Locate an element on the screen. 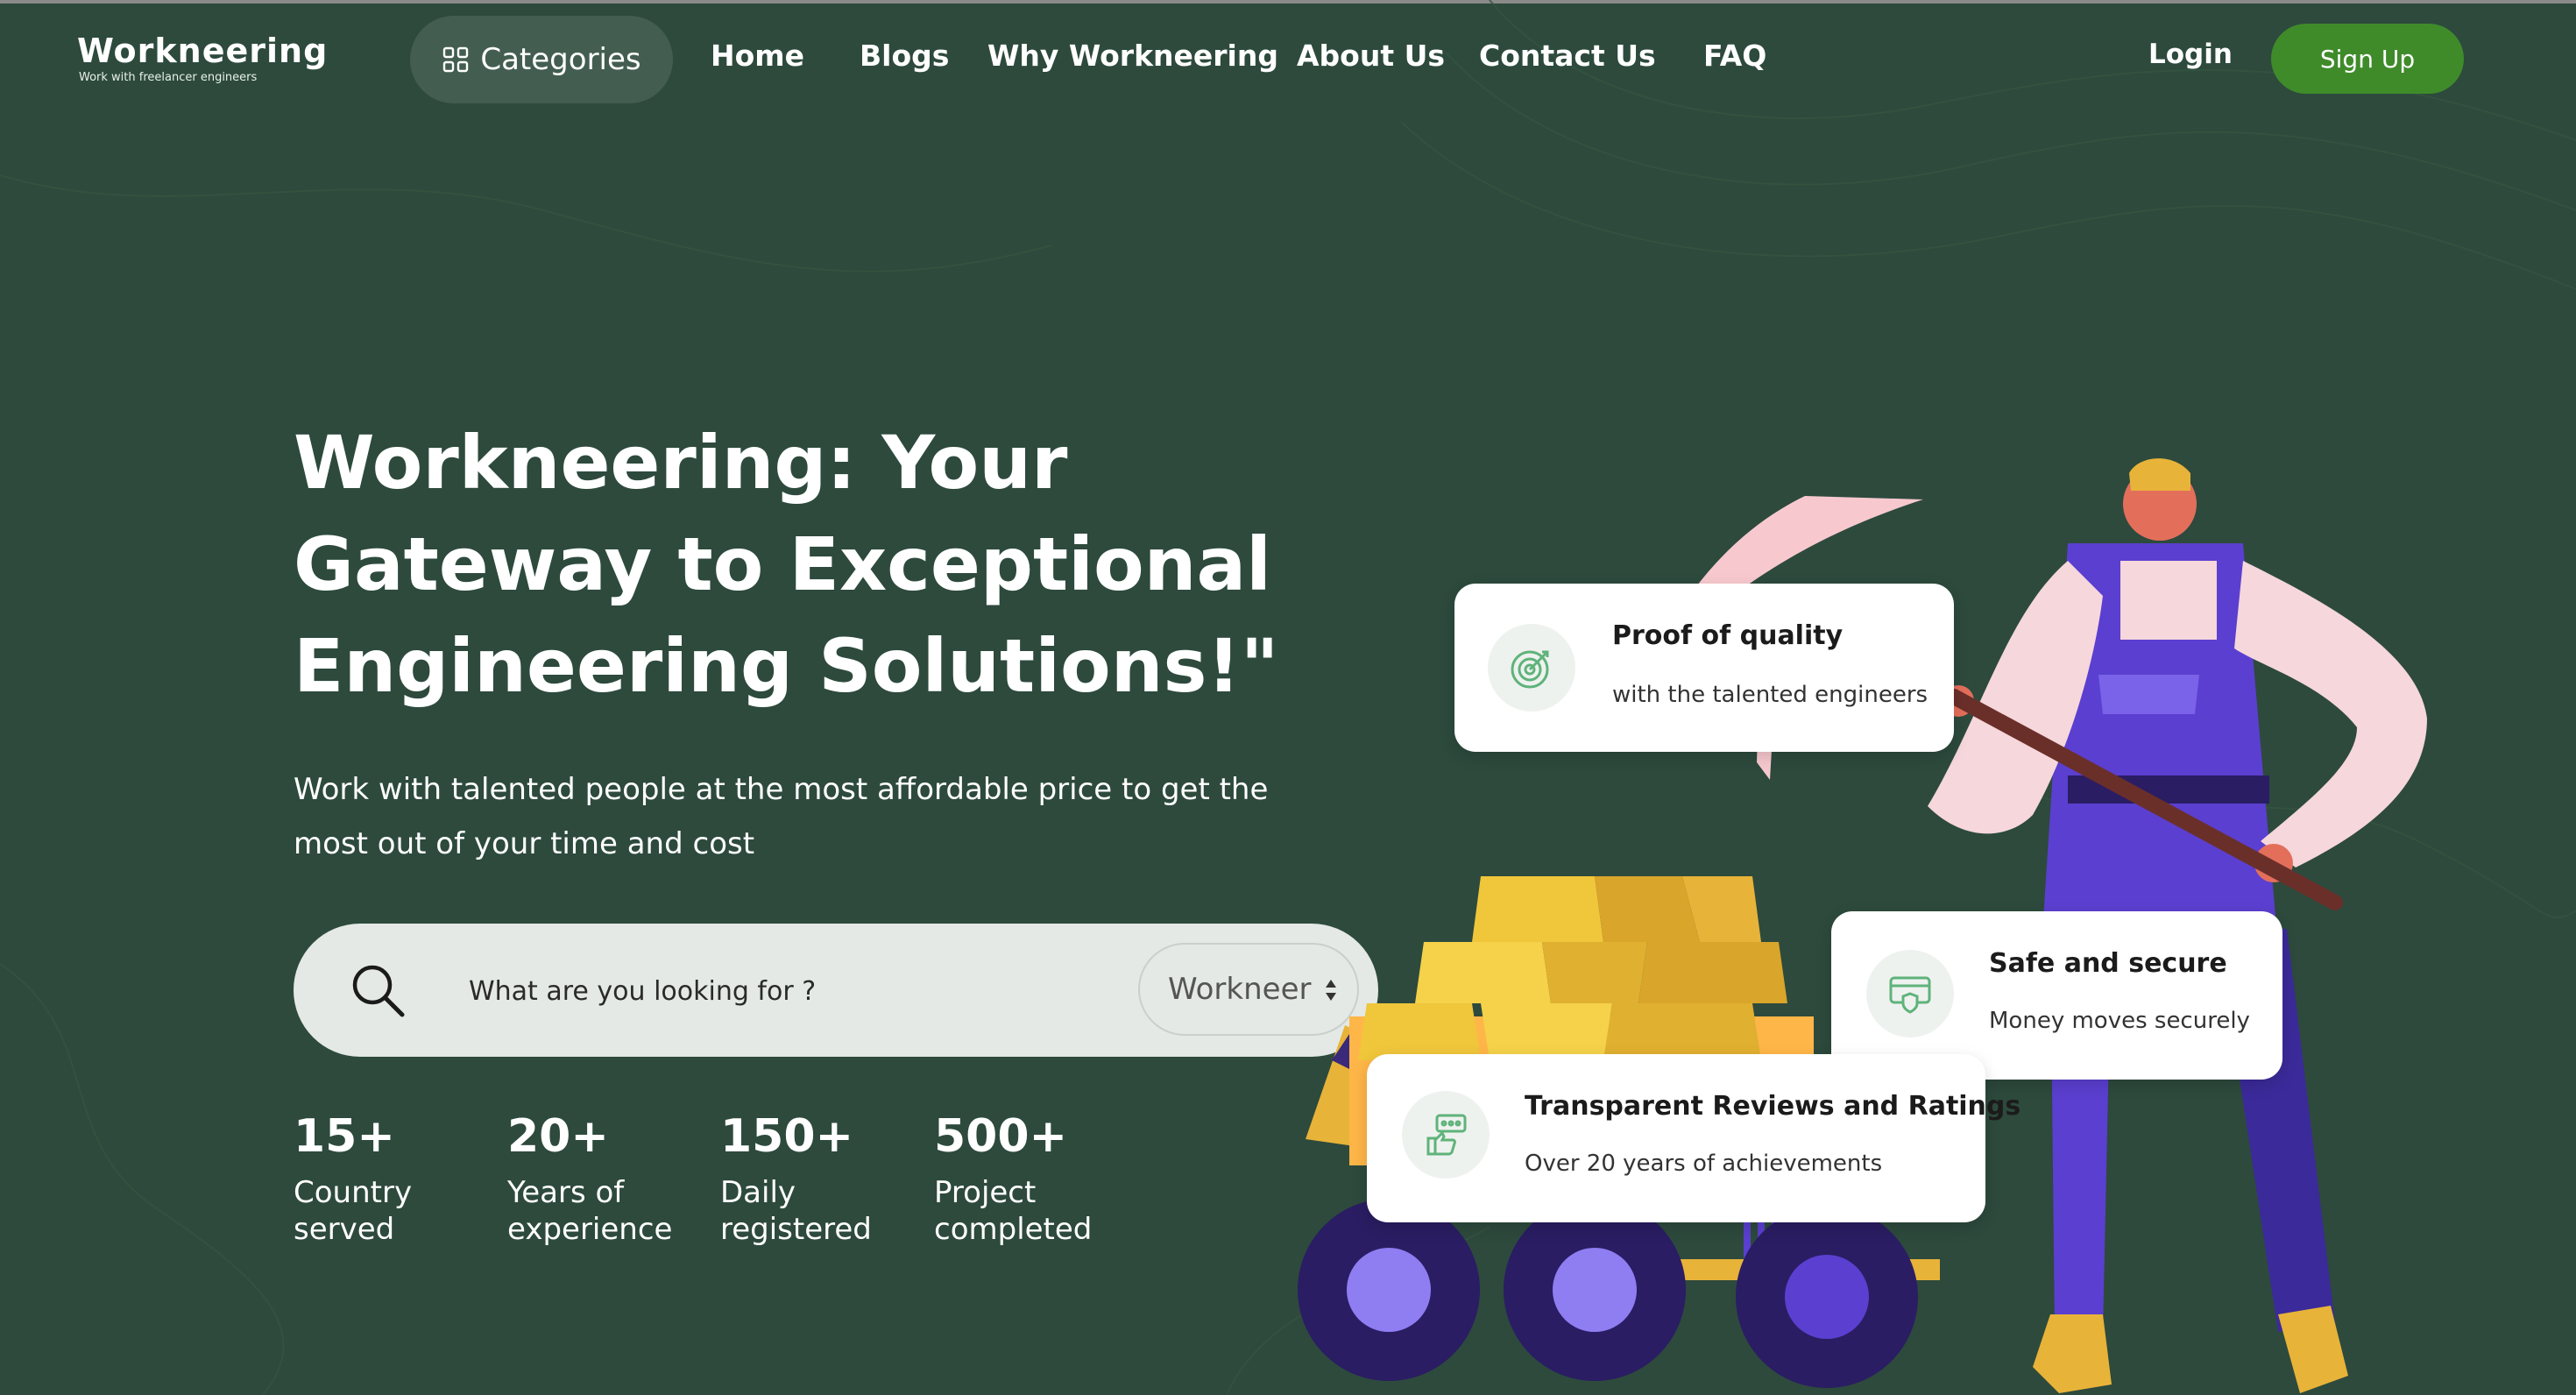 This screenshot has height=1395, width=2576. target-icon is located at coordinates (1530, 669).